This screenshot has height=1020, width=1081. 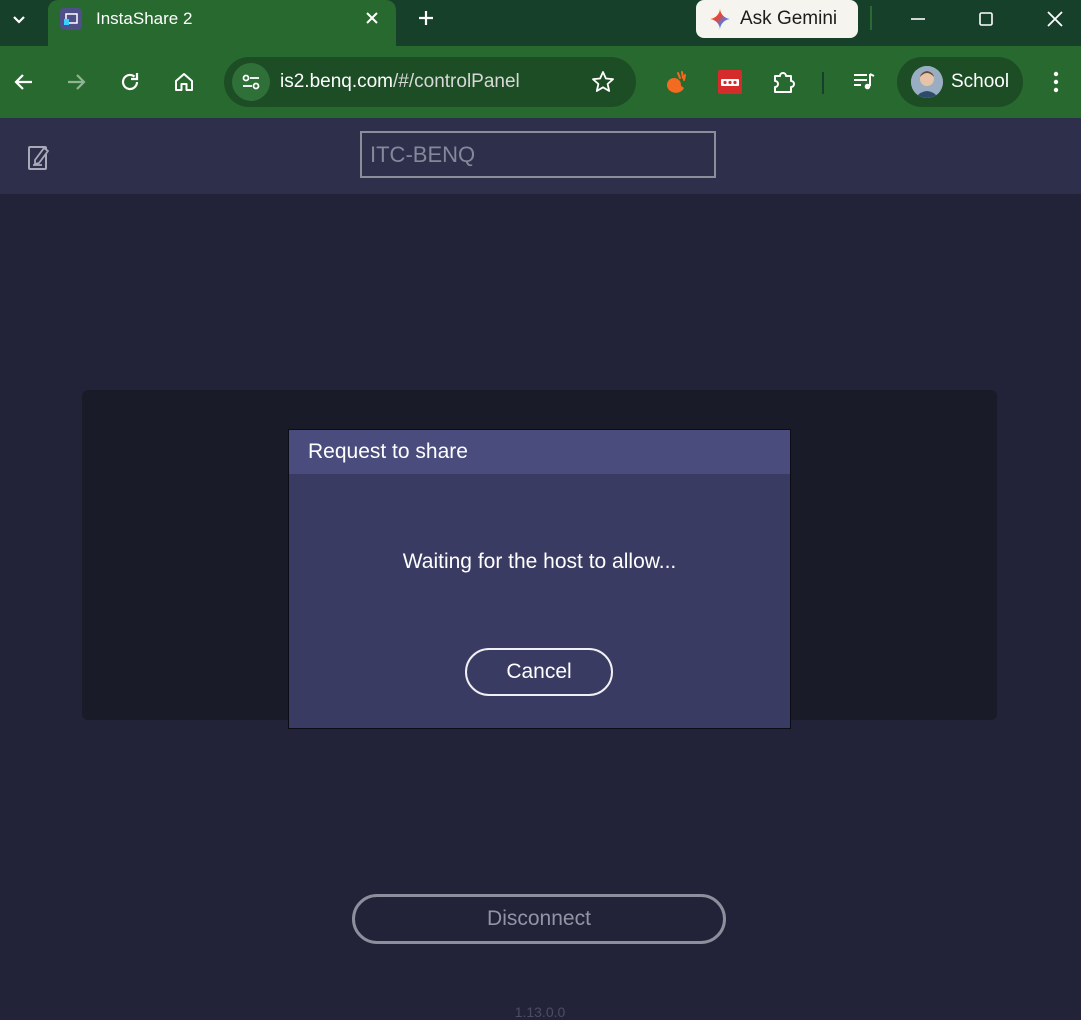 I want to click on forward-button, so click(x=76, y=82).